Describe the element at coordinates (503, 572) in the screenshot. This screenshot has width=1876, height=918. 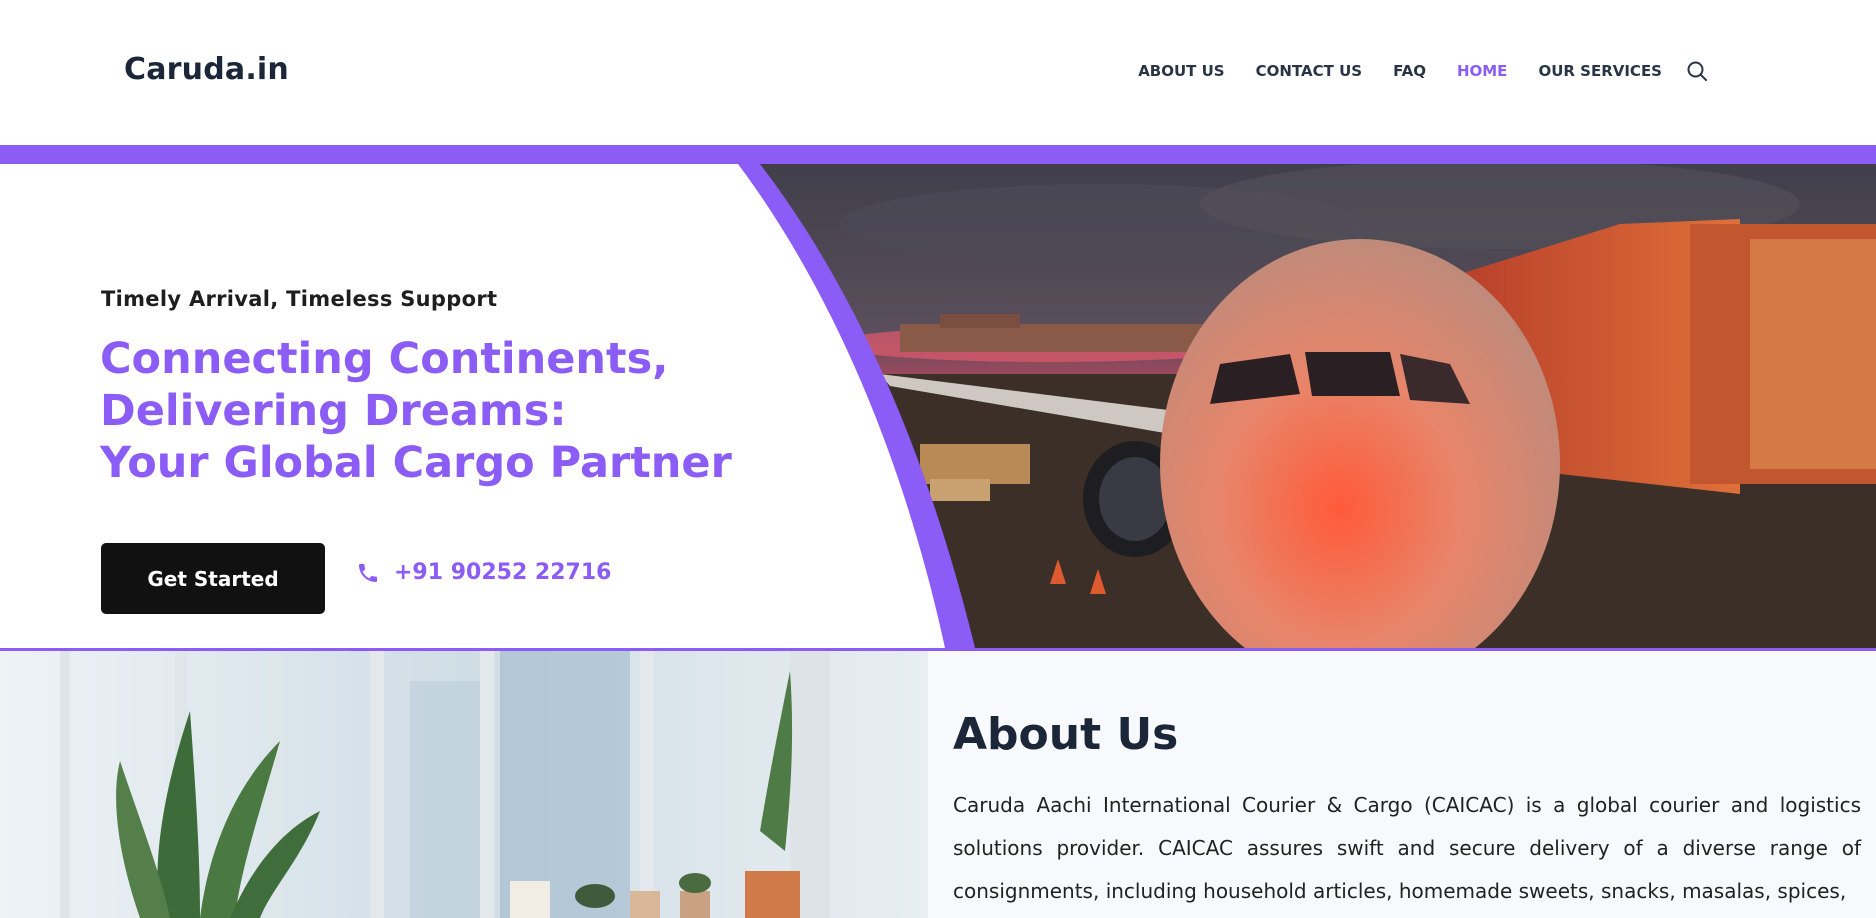
I see `phone-number: +91 90252 22716` at that location.